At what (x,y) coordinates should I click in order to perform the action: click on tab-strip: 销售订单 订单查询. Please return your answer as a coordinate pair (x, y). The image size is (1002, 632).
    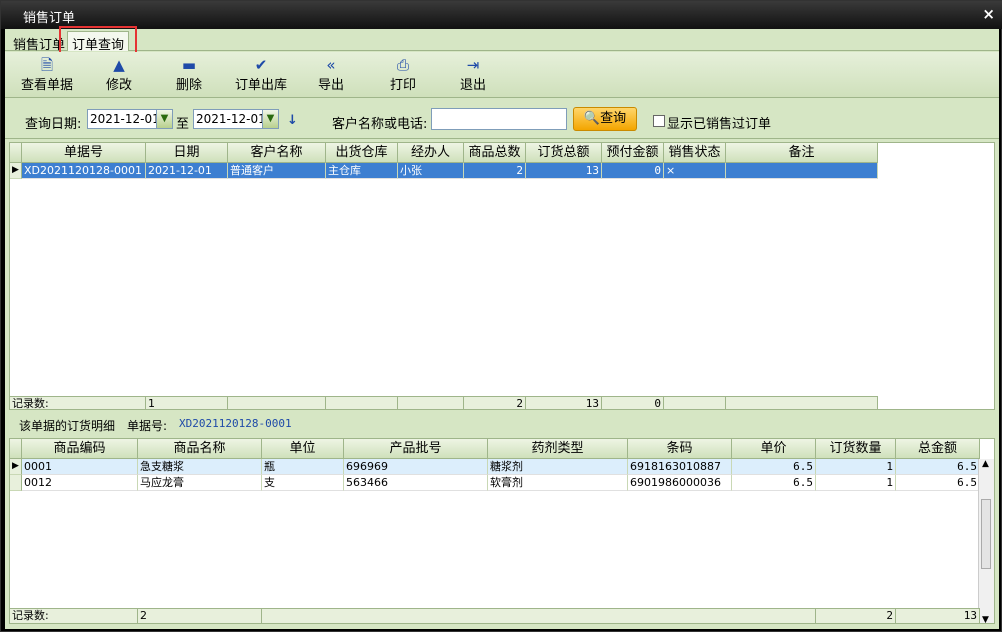
    Looking at the image, I should click on (502, 42).